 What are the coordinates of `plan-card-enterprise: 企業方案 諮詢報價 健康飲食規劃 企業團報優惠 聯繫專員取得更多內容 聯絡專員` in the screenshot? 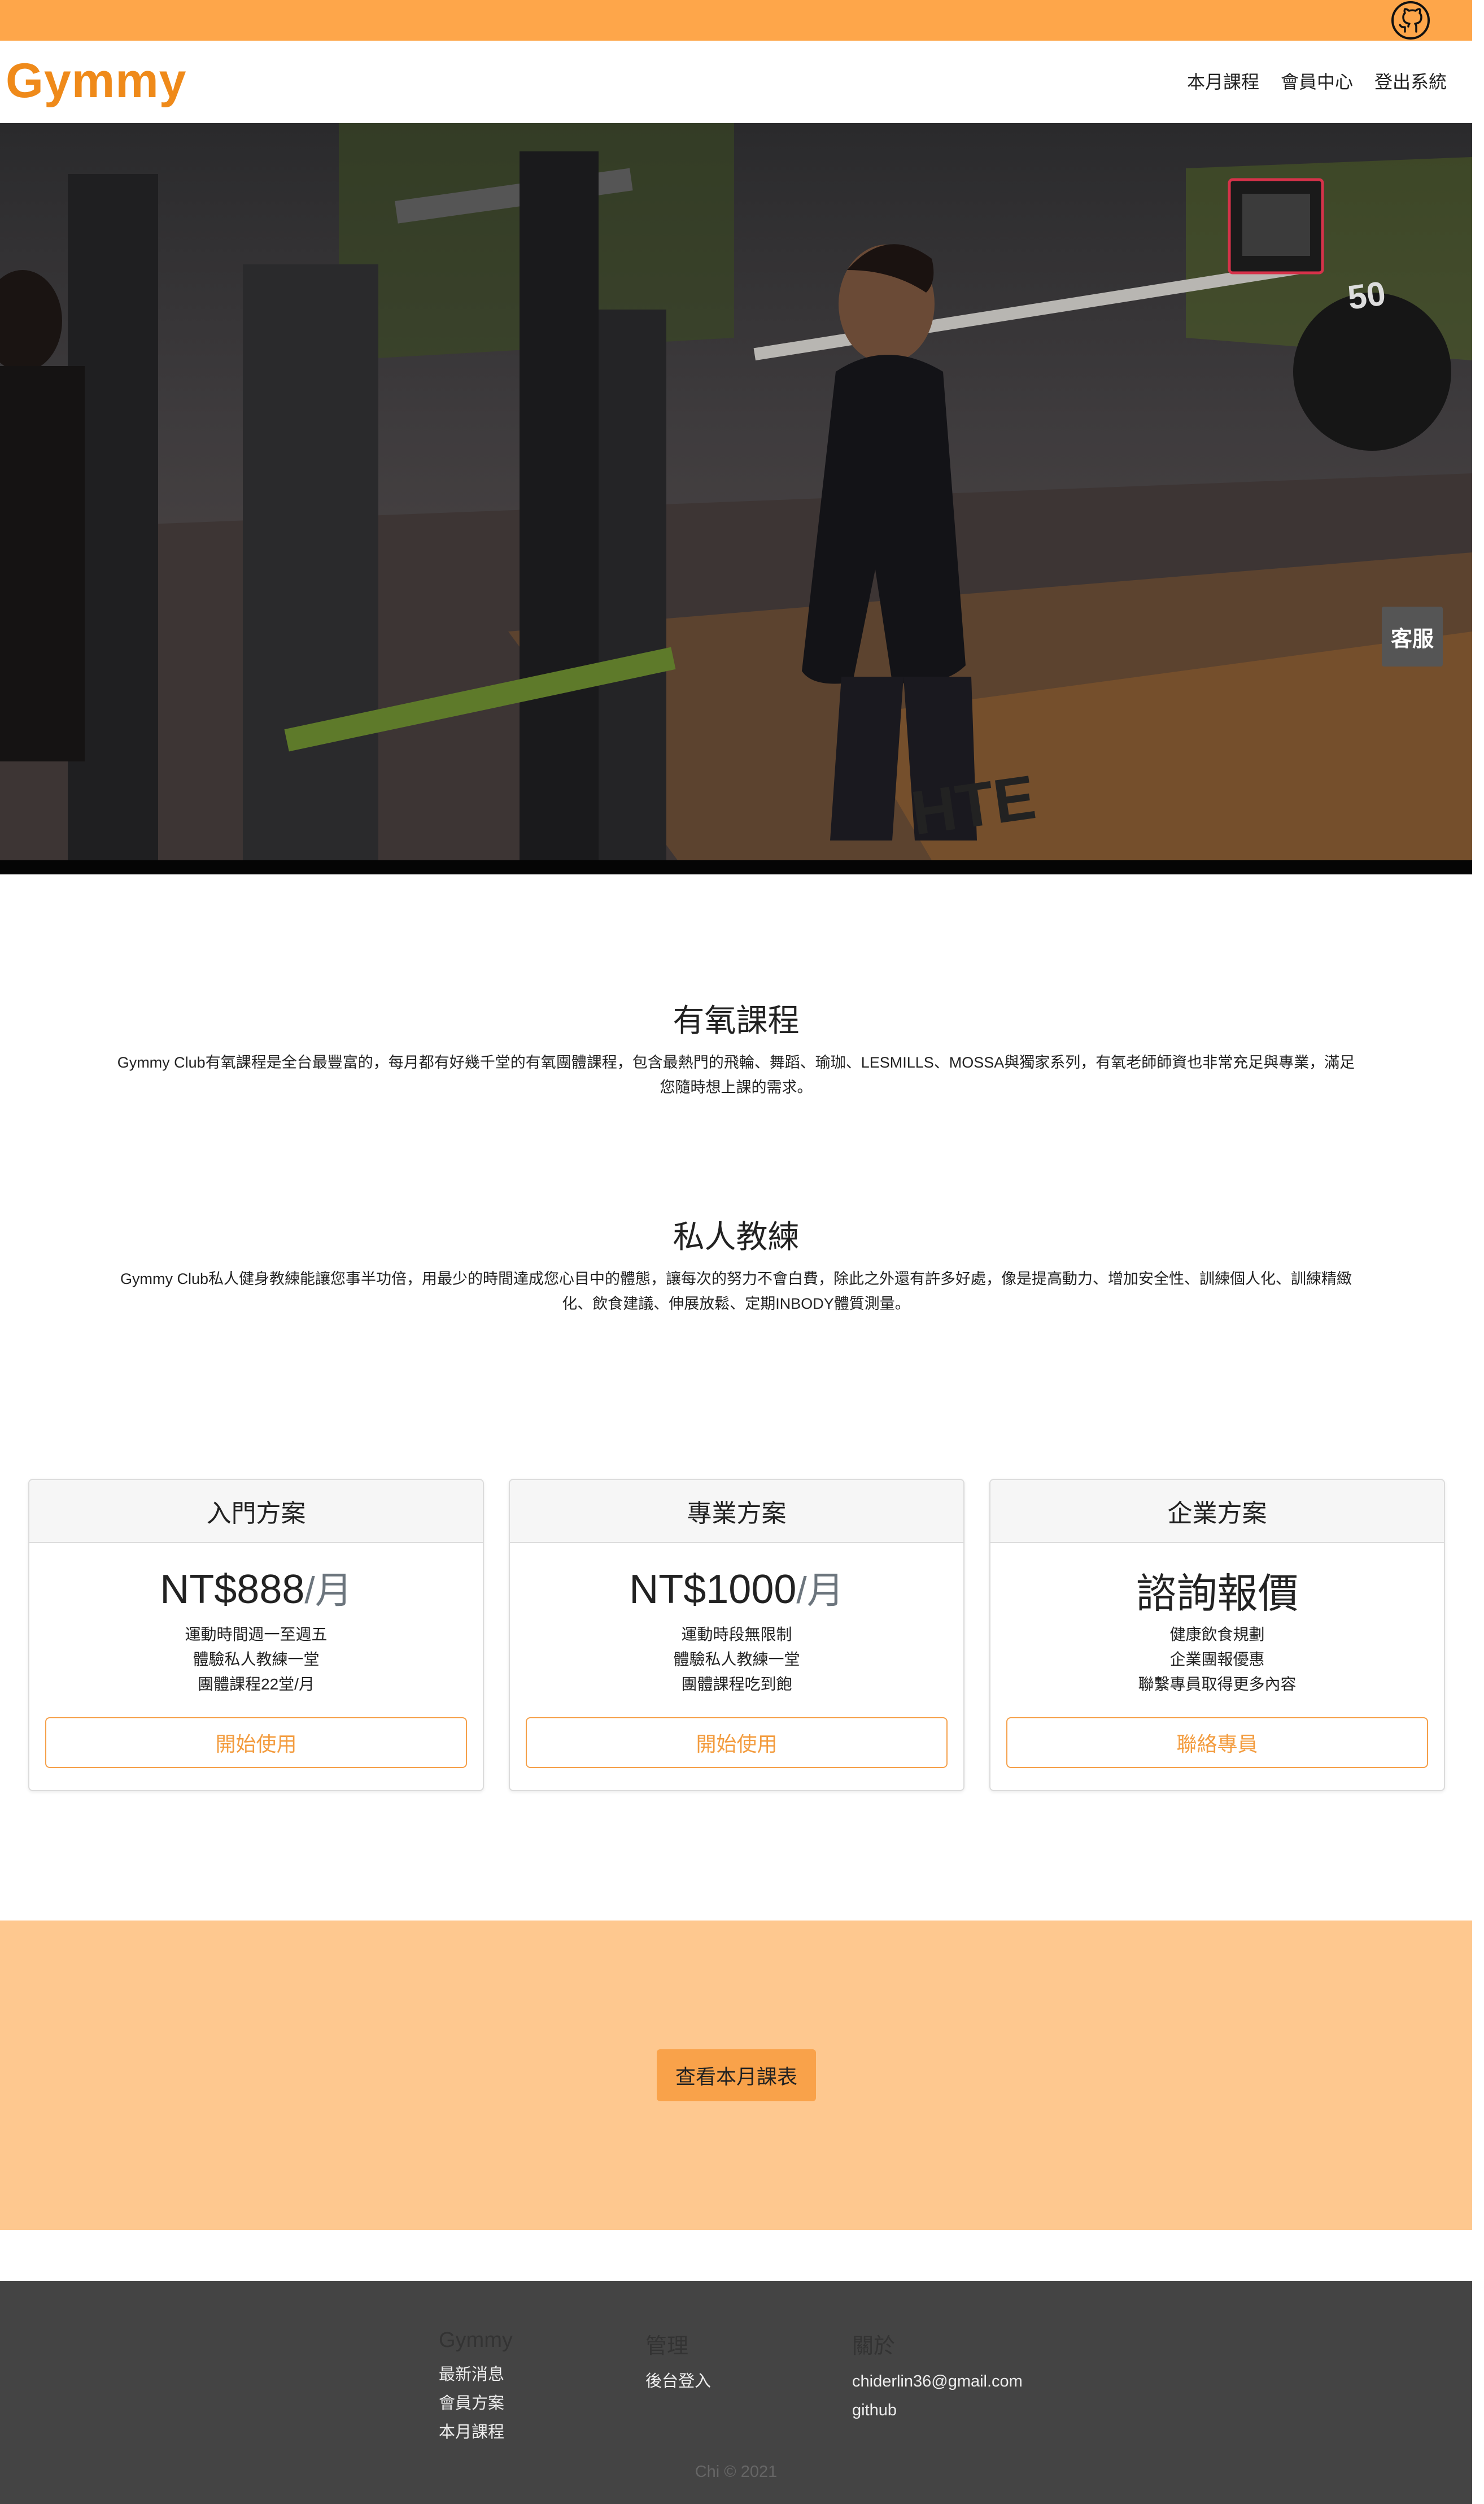 It's located at (1217, 1635).